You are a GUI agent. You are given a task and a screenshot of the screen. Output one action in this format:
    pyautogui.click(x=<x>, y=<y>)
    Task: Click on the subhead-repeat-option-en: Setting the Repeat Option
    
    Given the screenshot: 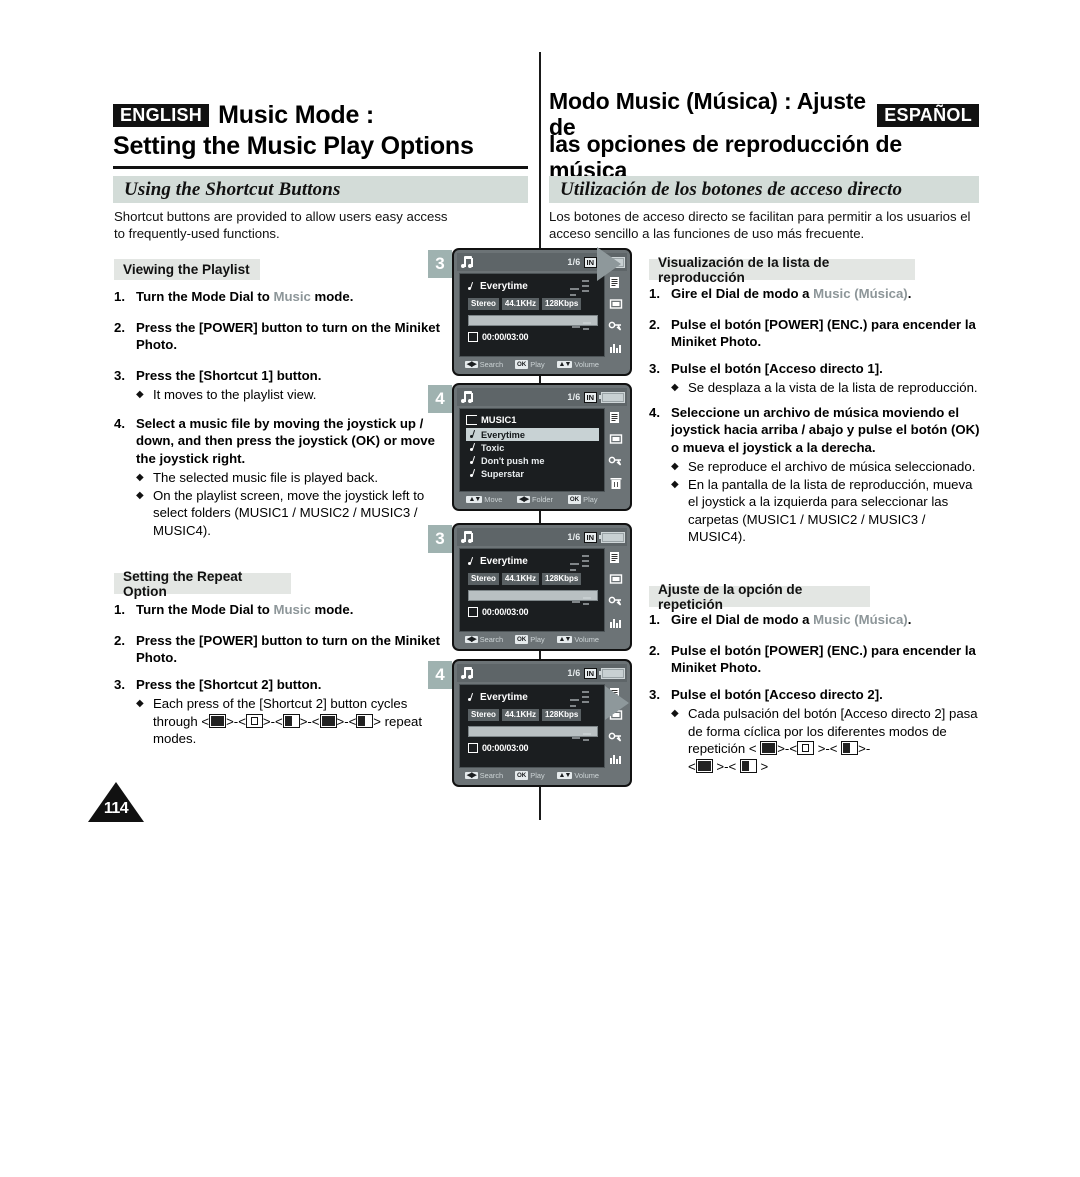 What is the action you would take?
    pyautogui.click(x=202, y=584)
    